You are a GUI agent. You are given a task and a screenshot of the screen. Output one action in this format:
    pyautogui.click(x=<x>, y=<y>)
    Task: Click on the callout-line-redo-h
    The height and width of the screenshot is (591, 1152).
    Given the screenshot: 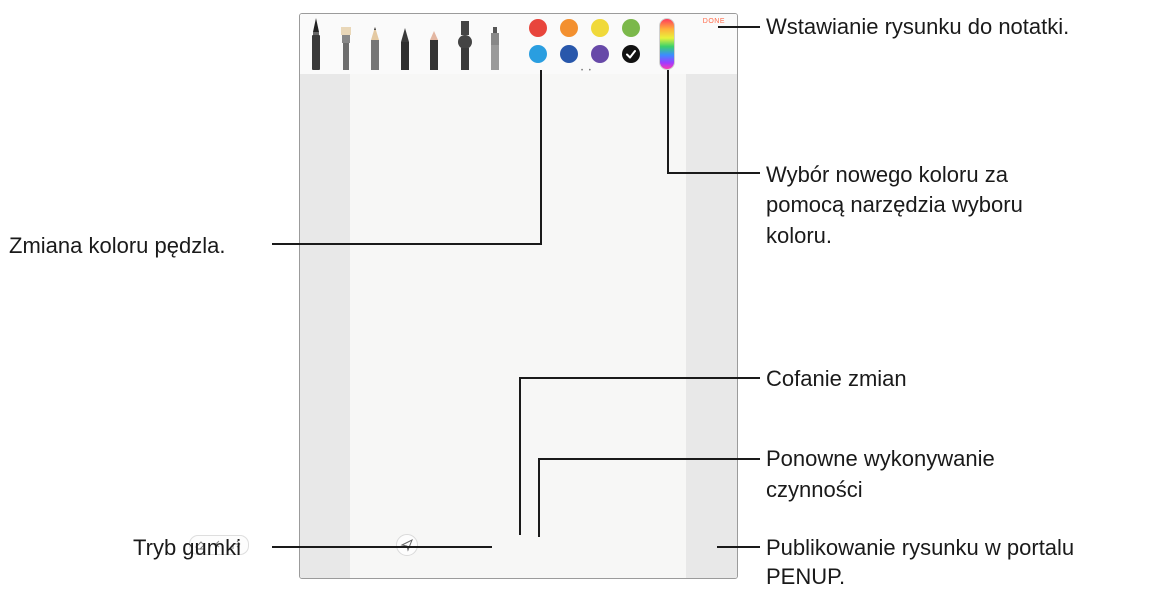 What is the action you would take?
    pyautogui.click(x=649, y=459)
    